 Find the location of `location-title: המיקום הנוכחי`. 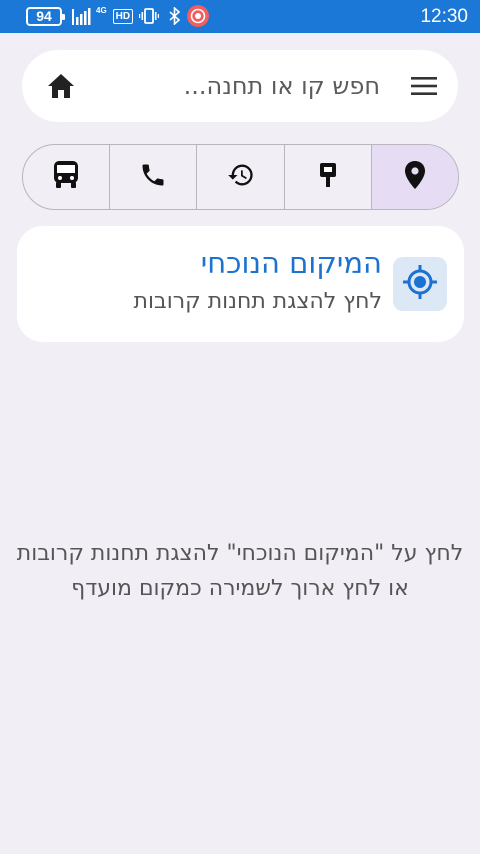

location-title: המיקום הנוכחי is located at coordinates (291, 263).